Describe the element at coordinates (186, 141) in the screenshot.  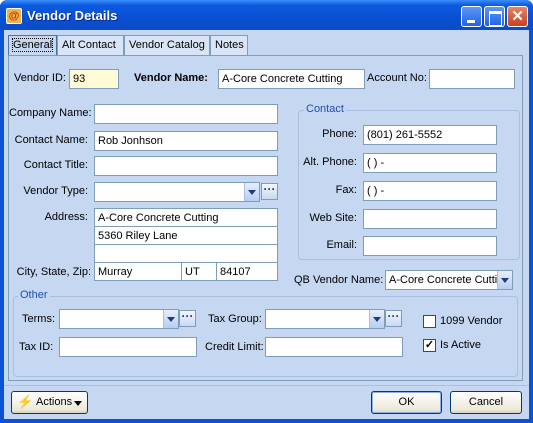
I see `contact-name-field: Rob Jonhson` at that location.